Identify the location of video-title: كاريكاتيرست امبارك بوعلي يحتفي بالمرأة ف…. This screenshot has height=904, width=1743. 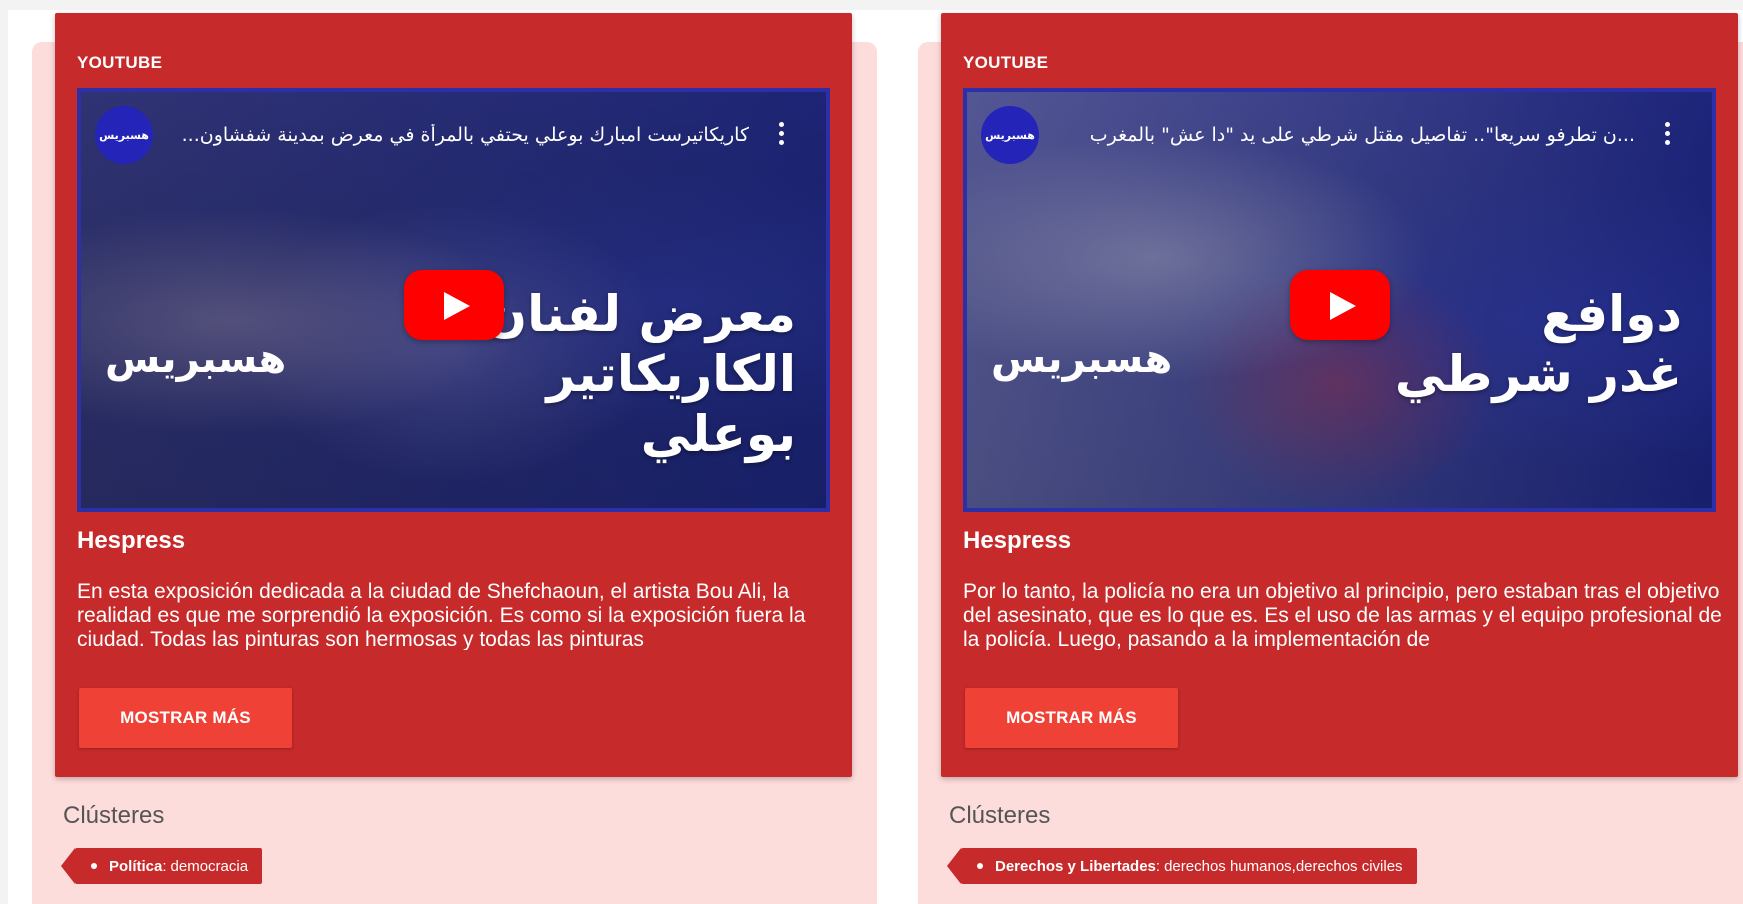
(459, 137).